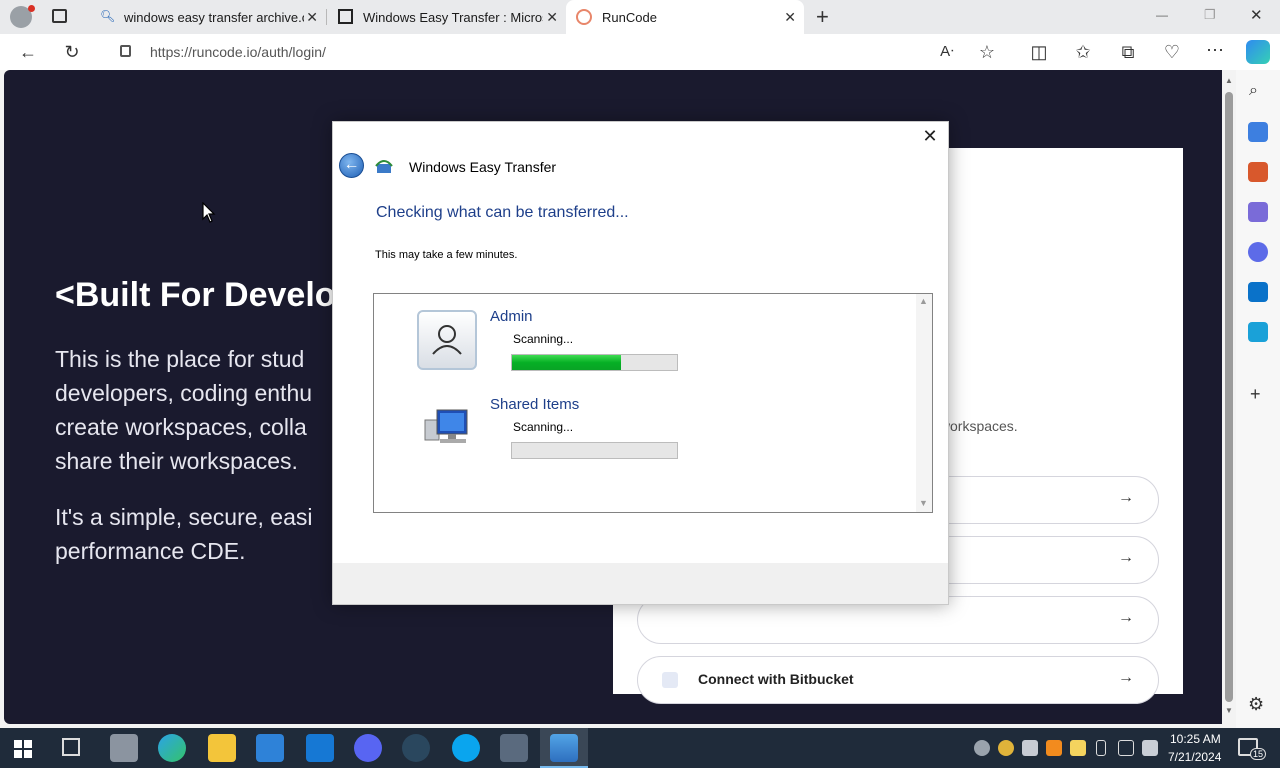  What do you see at coordinates (1258, 252) in the screenshot?
I see `microsoft-365-icon` at bounding box center [1258, 252].